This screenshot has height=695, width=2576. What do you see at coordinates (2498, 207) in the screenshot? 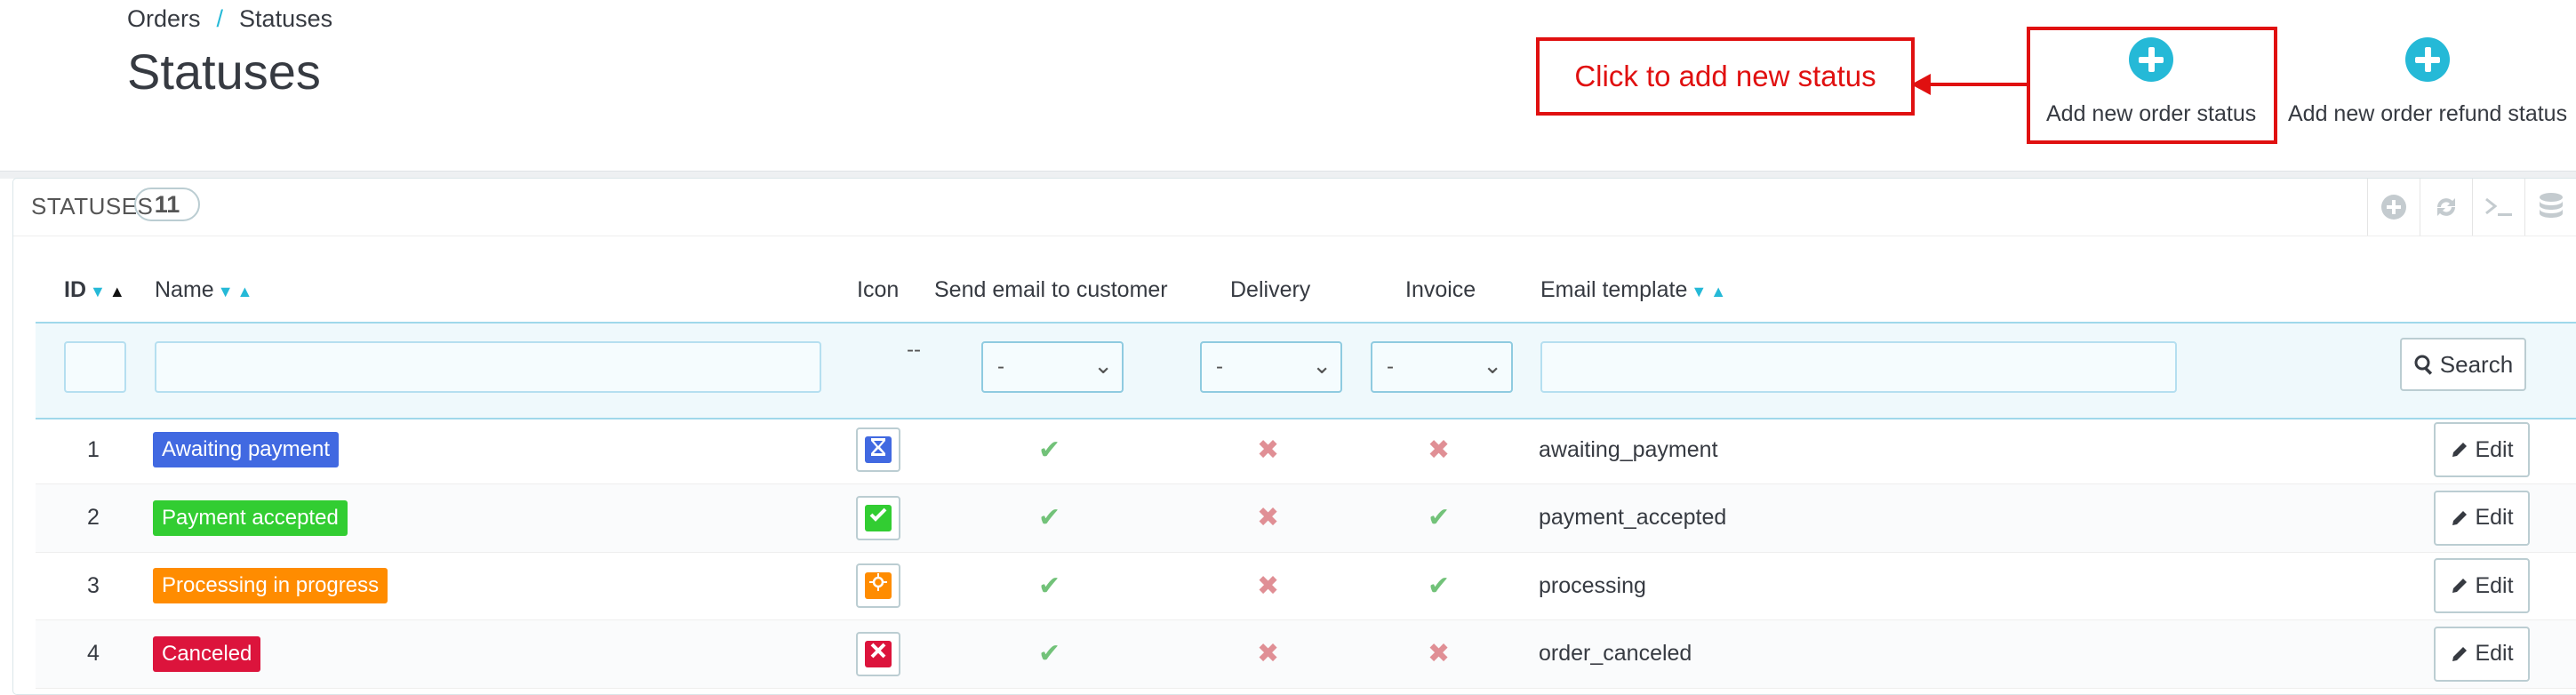
I see `sql-query-icon` at bounding box center [2498, 207].